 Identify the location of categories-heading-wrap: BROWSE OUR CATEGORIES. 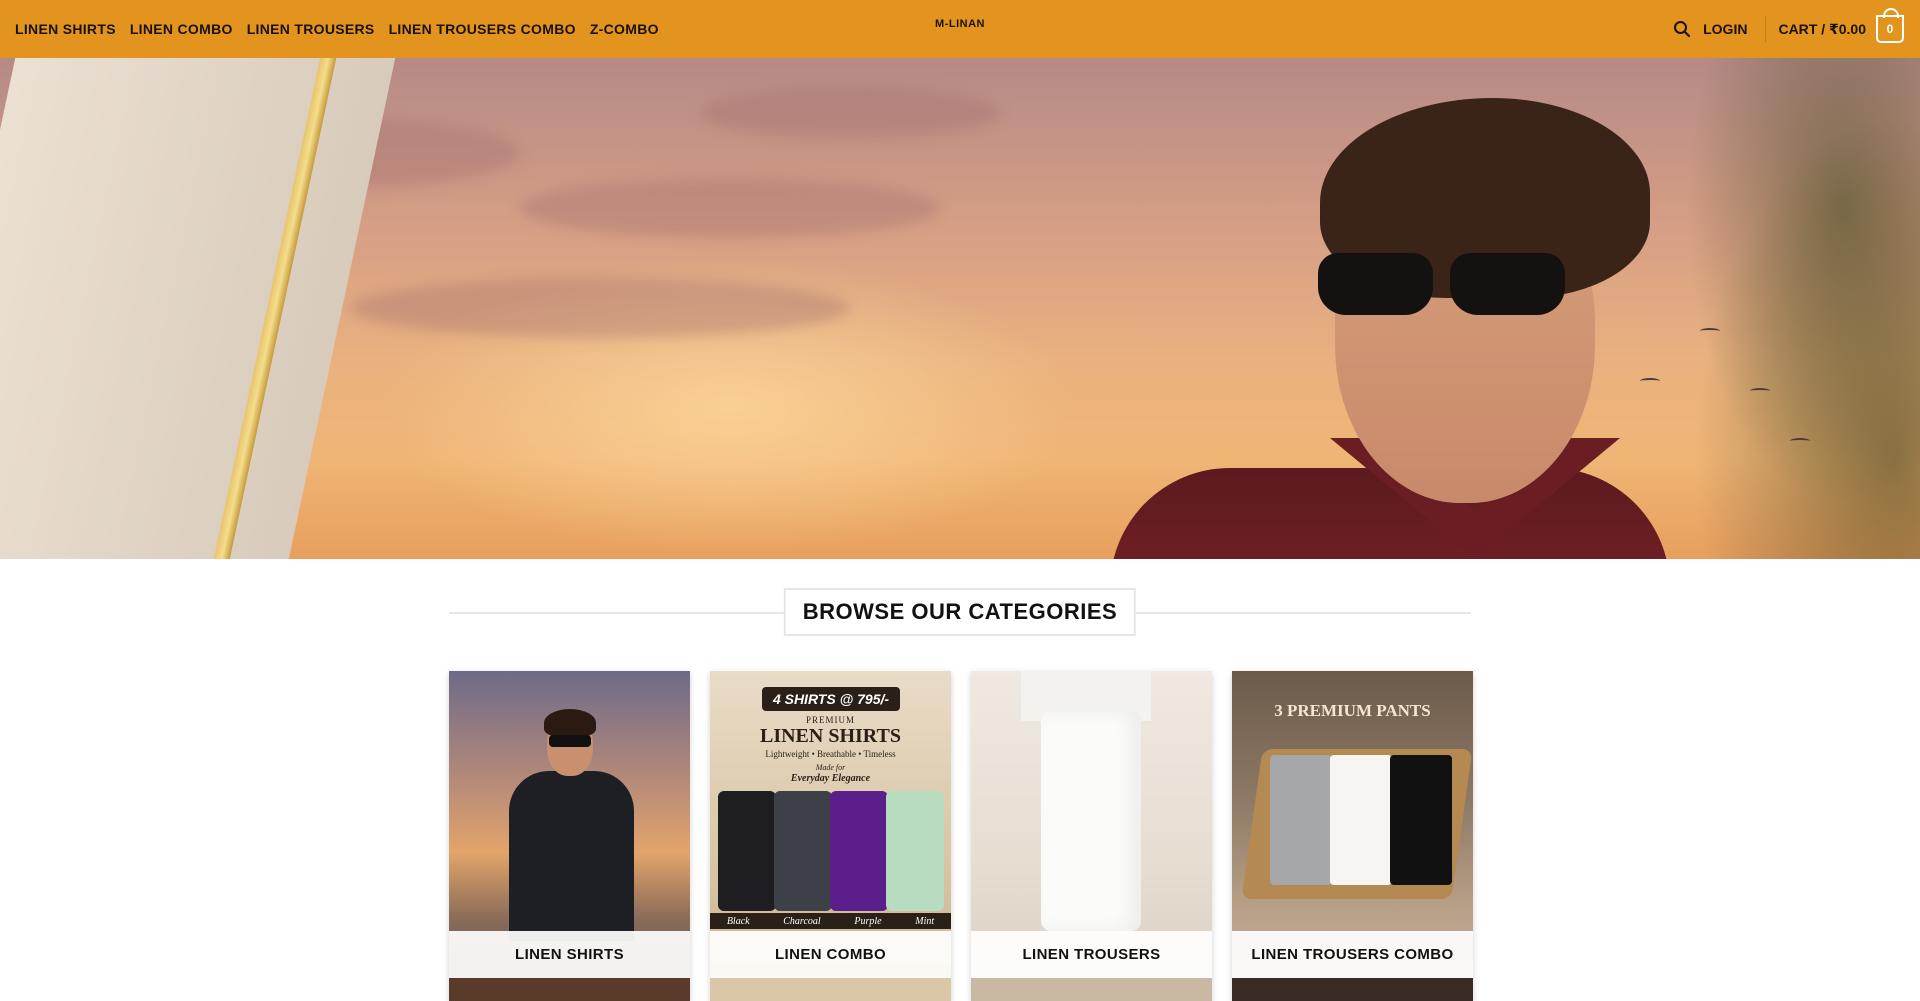
(960, 613).